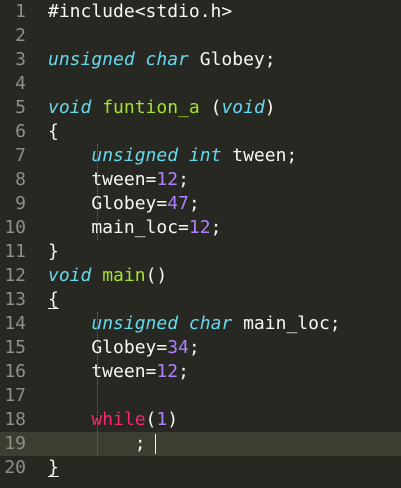 This screenshot has height=488, width=401. I want to click on line-number: 7, so click(20, 155).